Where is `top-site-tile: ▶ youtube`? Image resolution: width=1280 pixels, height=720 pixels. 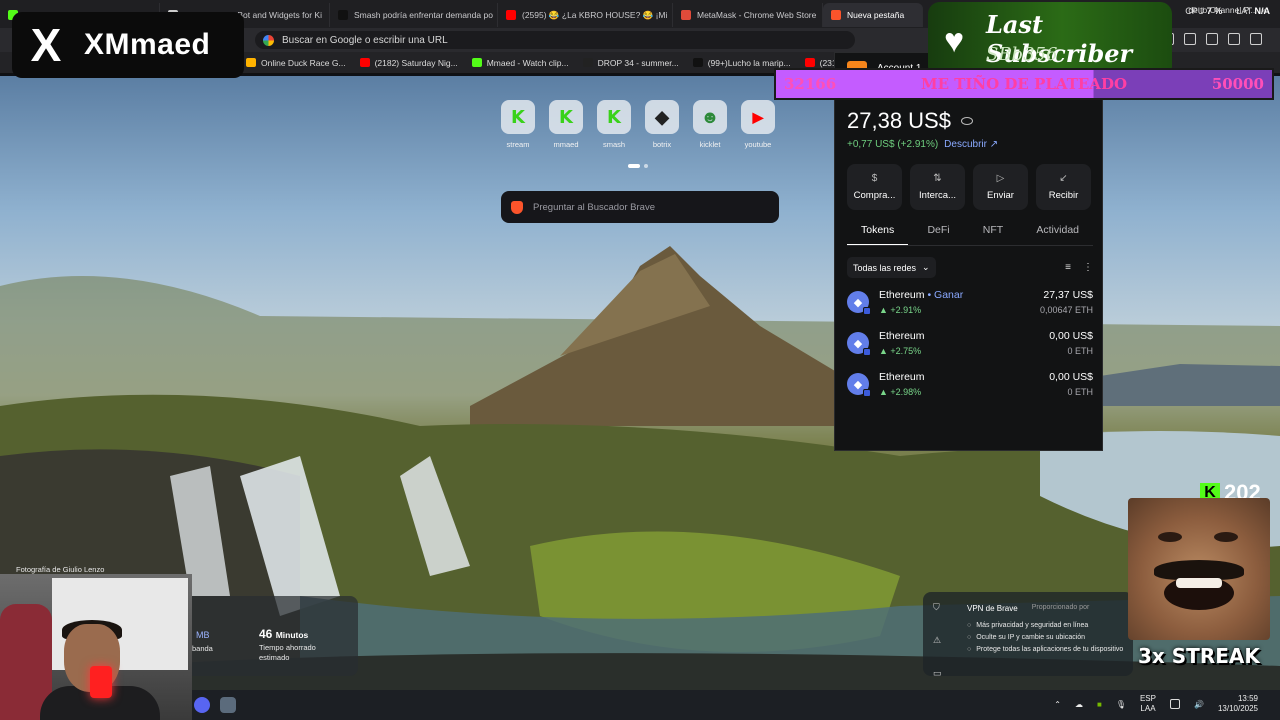 top-site-tile: ▶ youtube is located at coordinates (758, 124).